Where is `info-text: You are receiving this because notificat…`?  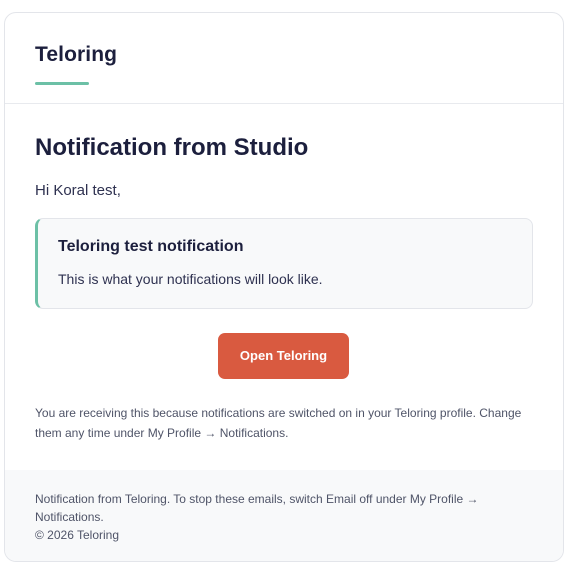
info-text: You are receiving this because notificat… is located at coordinates (278, 423).